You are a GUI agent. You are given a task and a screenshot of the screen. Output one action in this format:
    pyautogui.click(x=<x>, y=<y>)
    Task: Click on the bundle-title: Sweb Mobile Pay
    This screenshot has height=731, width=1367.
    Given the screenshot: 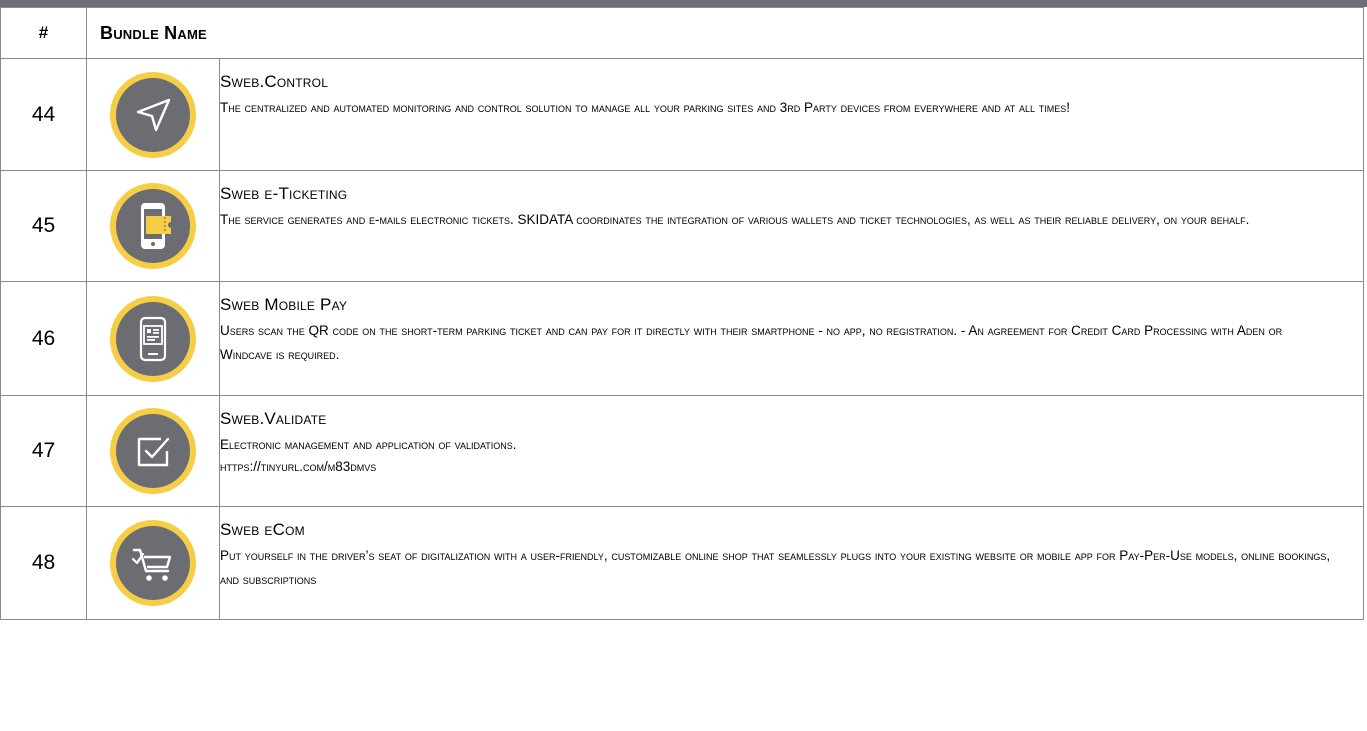 What is the action you would take?
    pyautogui.click(x=284, y=304)
    